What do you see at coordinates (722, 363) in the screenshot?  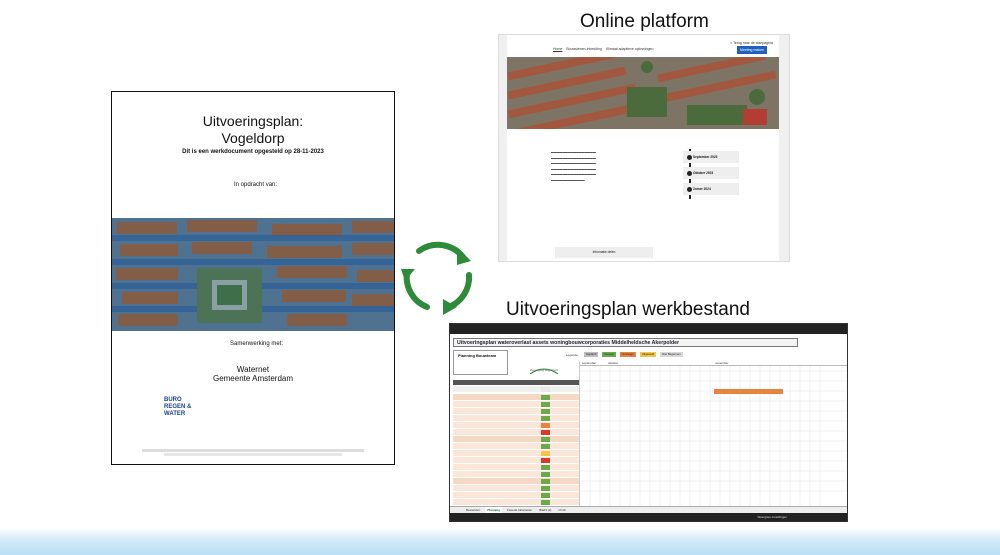 I see `month-3: november` at bounding box center [722, 363].